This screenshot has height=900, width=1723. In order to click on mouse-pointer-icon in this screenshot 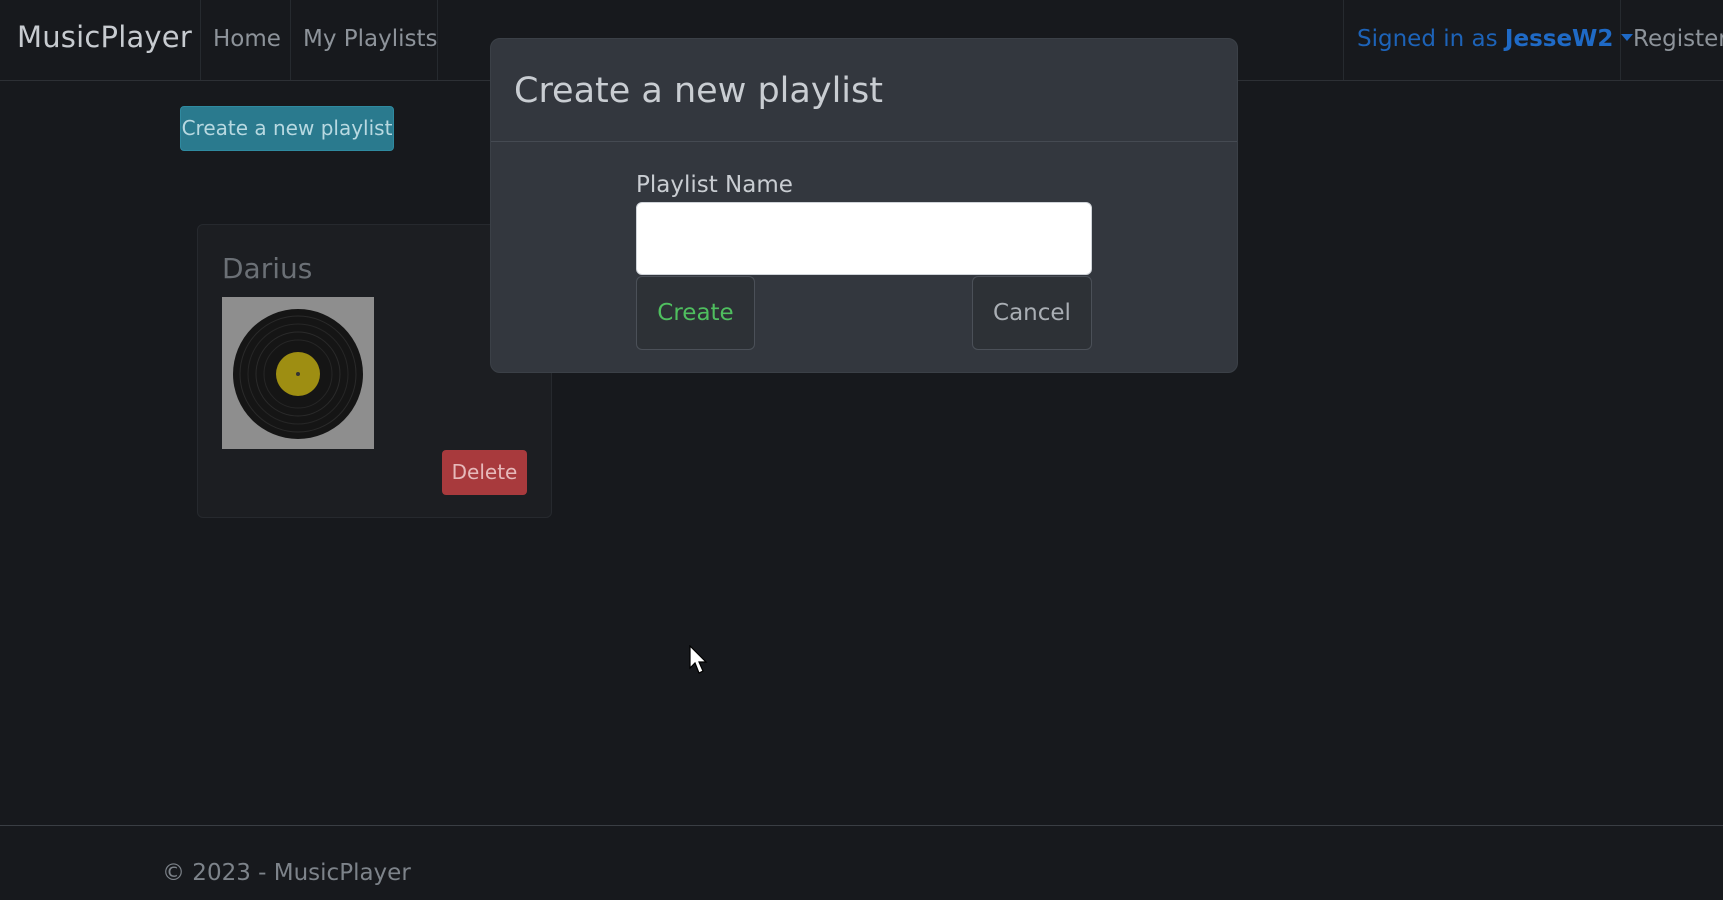, I will do `click(698, 659)`.